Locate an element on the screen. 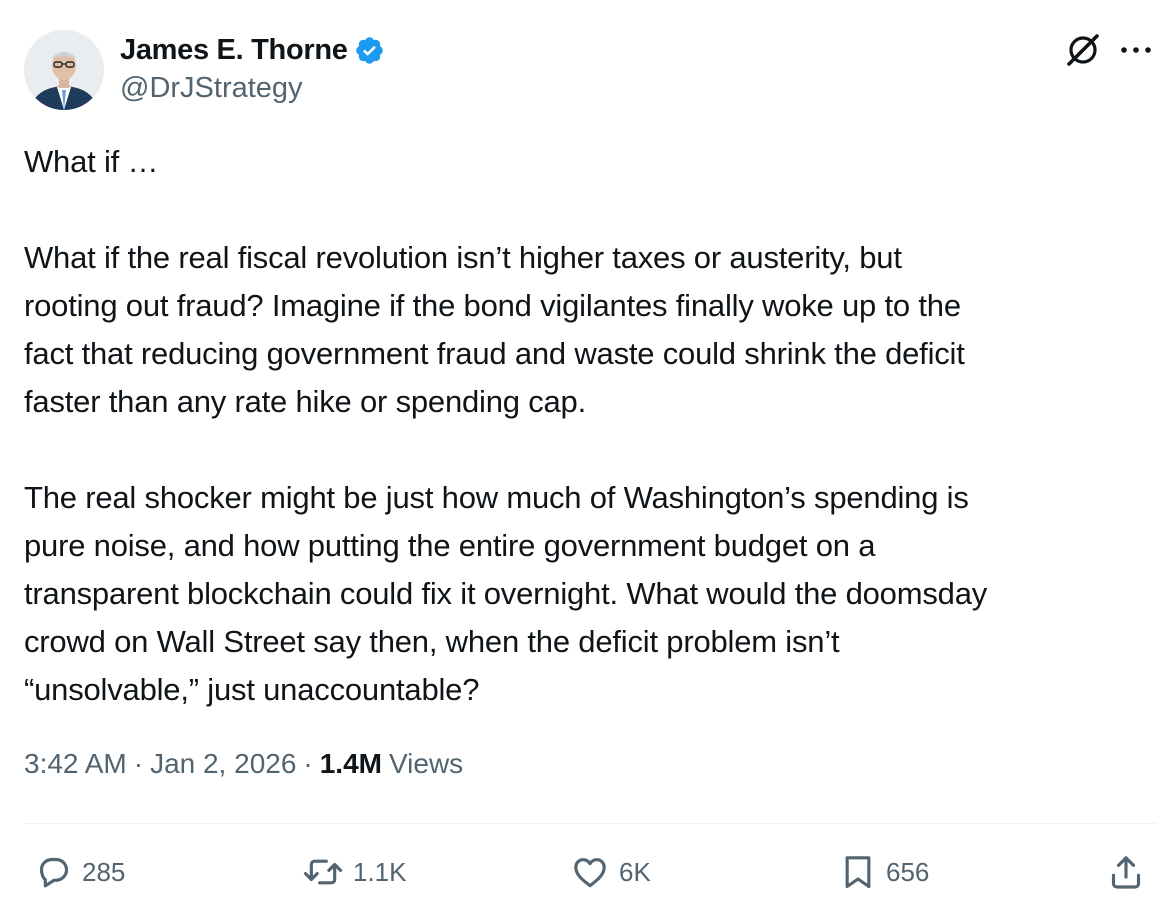 The height and width of the screenshot is (902, 1172). views-label: Views is located at coordinates (426, 764).